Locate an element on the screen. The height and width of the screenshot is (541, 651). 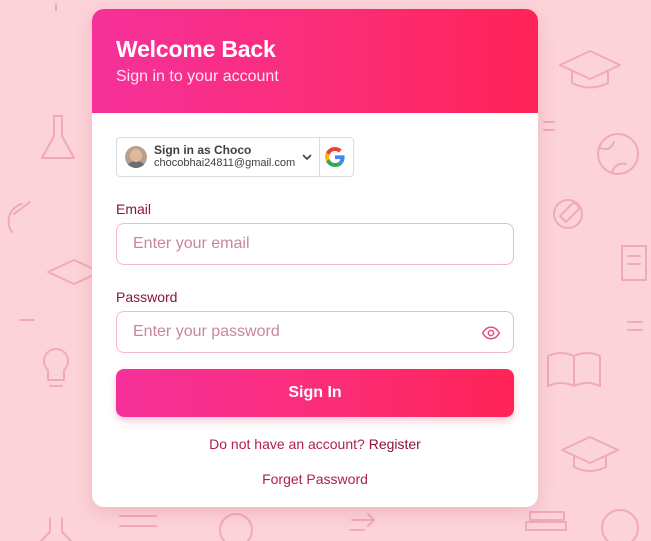
google-account-email: chocobhai24811@gmail.com is located at coordinates (225, 163).